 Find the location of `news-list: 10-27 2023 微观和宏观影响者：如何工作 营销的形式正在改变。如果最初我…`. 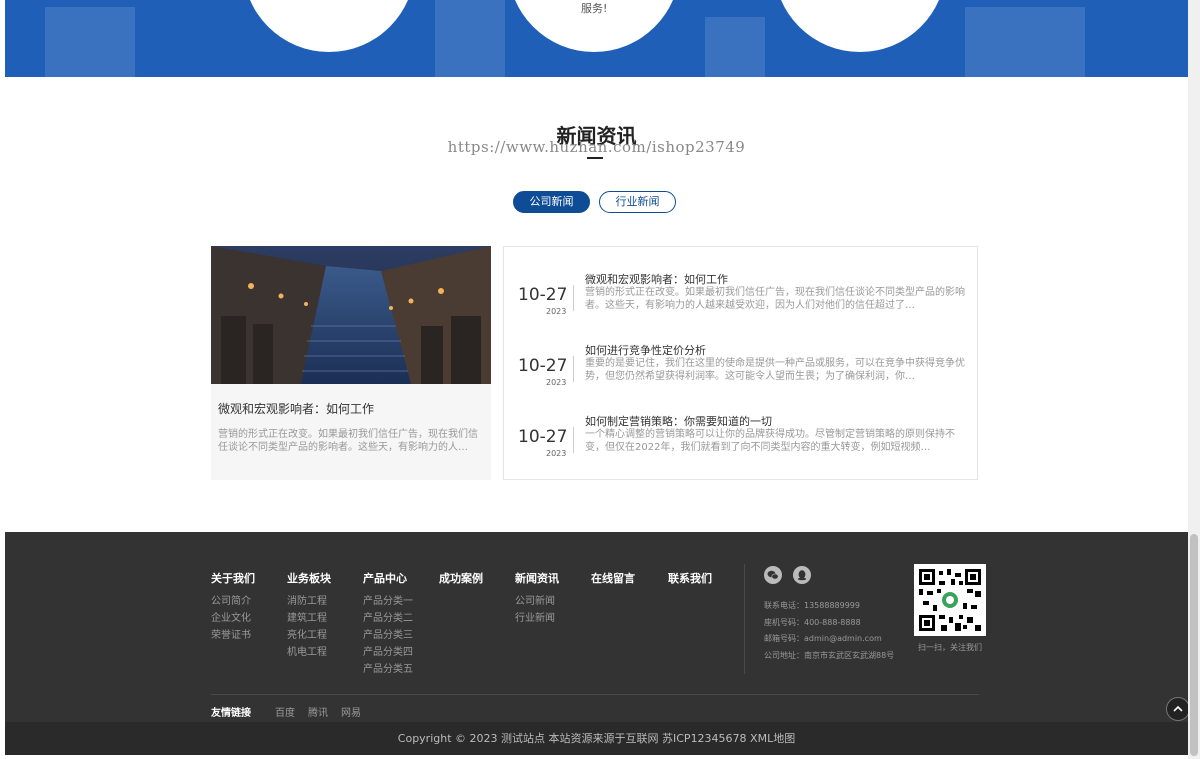

news-list: 10-27 2023 微观和宏观影响者：如何工作 营销的形式正在改变。如果最初我… is located at coordinates (740, 363).